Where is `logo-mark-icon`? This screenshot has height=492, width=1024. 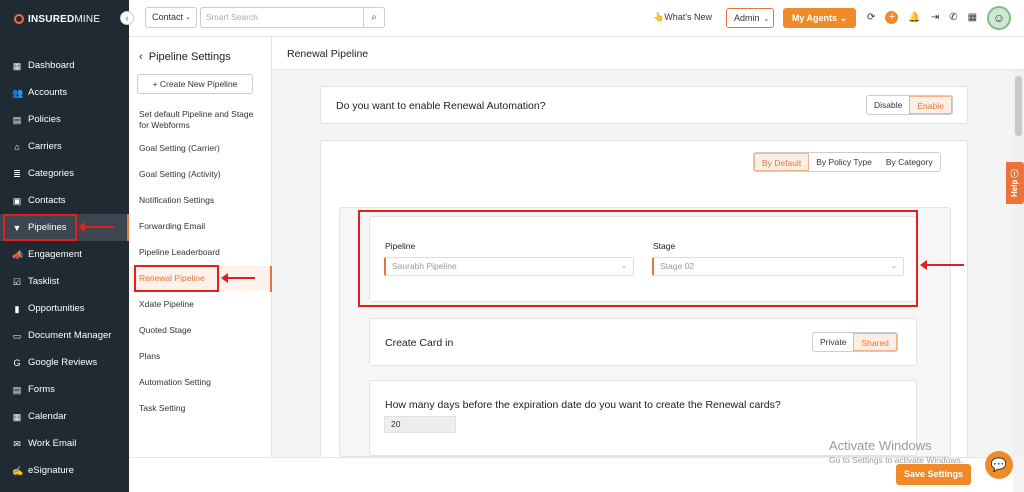
logo-mark-icon is located at coordinates (19, 19).